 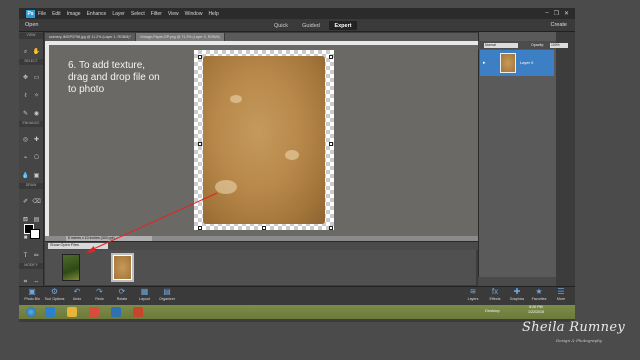 I want to click on more-button: ☰ More, so click(x=561, y=294).